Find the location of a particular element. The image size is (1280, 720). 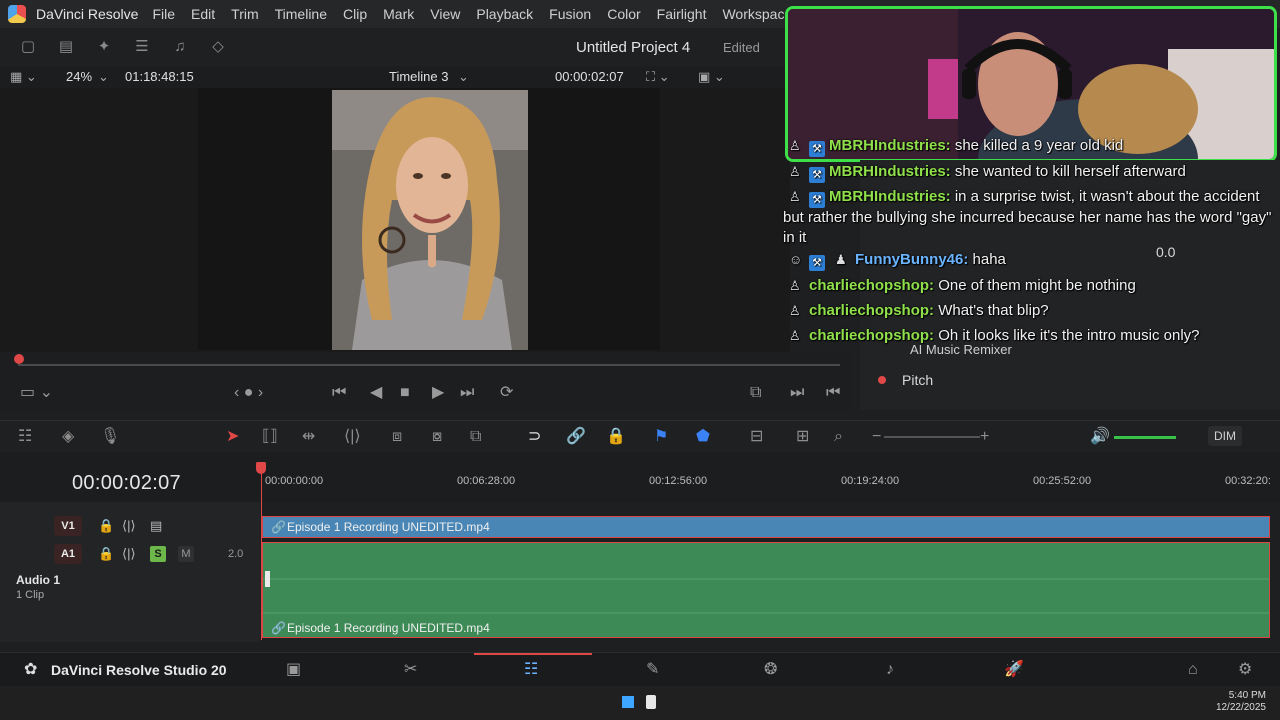

menu-fairlight: Fairlight is located at coordinates (682, 14).